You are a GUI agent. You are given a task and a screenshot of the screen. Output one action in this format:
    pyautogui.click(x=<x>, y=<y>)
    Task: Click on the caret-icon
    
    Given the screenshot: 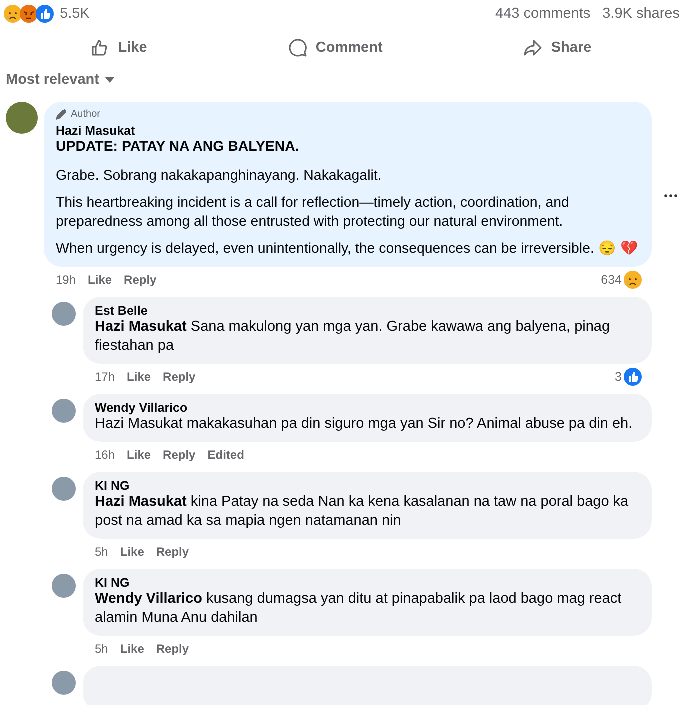 What is the action you would take?
    pyautogui.click(x=110, y=80)
    